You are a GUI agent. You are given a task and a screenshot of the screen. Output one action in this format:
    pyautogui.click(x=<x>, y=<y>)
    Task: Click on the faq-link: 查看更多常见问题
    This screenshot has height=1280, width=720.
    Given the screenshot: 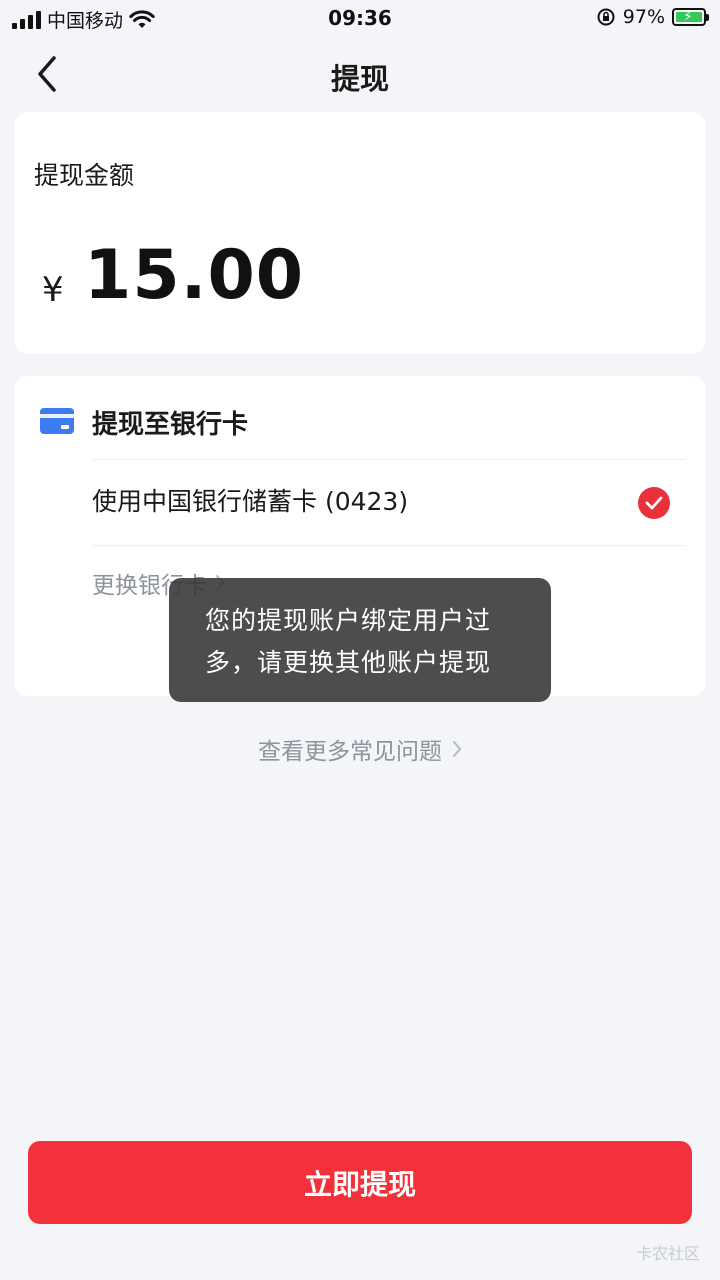 What is the action you would take?
    pyautogui.click(x=360, y=749)
    